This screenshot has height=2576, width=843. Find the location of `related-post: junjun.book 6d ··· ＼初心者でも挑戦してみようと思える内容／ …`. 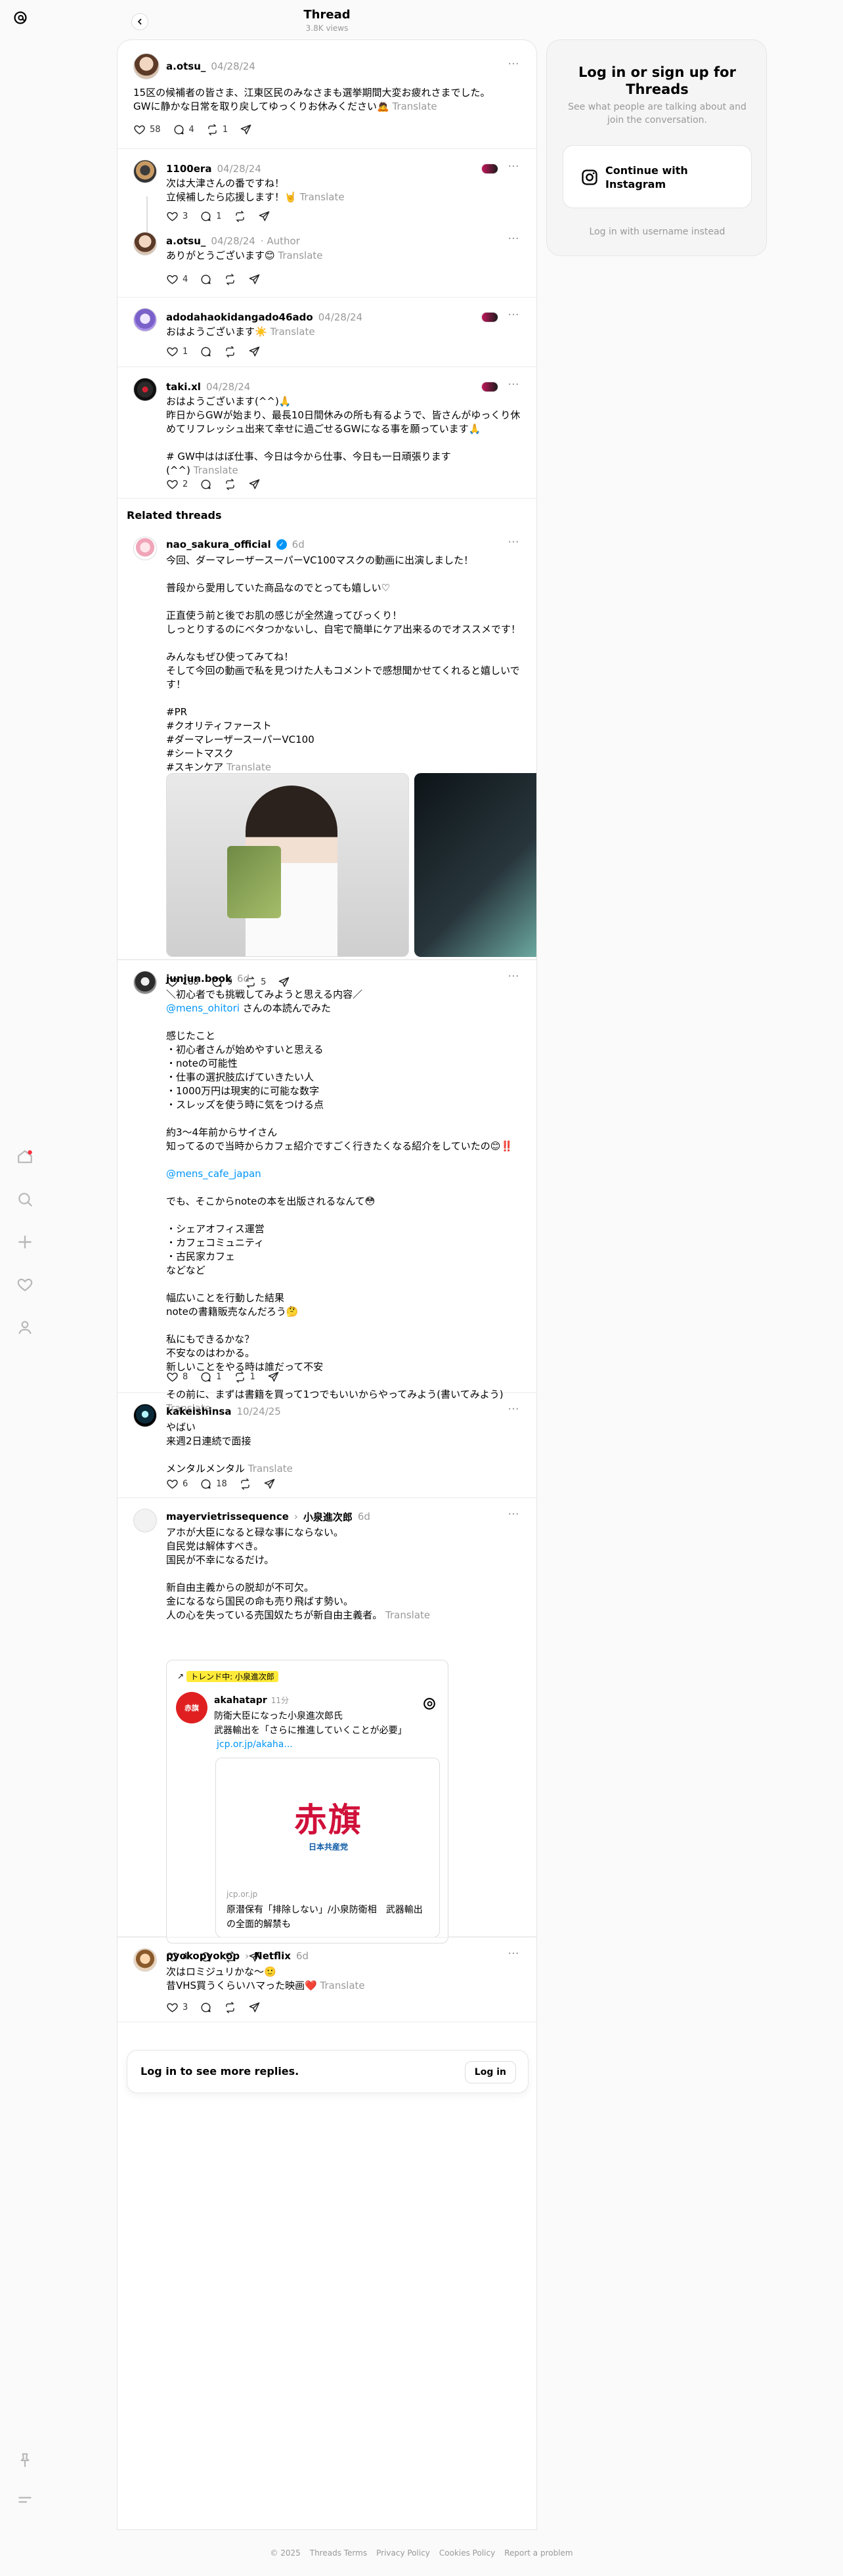

related-post: junjun.book 6d ··· ＼初心者でも挑戦してみようと思える内容／ … is located at coordinates (327, 1187).